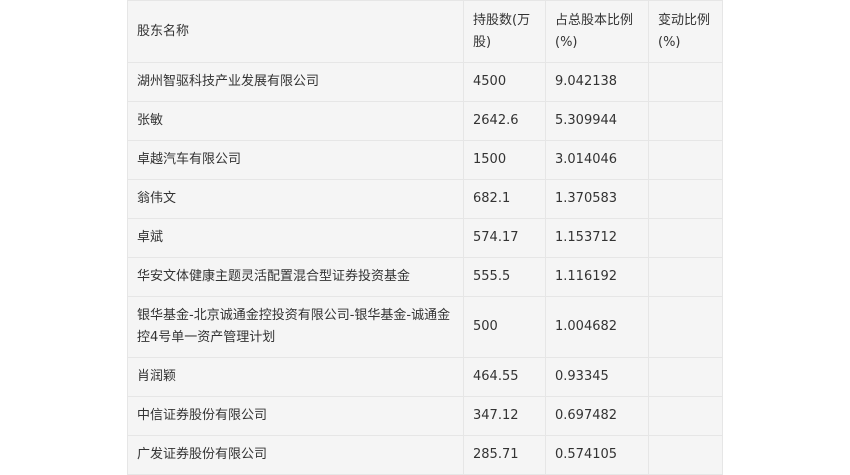 The height and width of the screenshot is (475, 850). I want to click on cell-shares-held: 4500, so click(504, 82).